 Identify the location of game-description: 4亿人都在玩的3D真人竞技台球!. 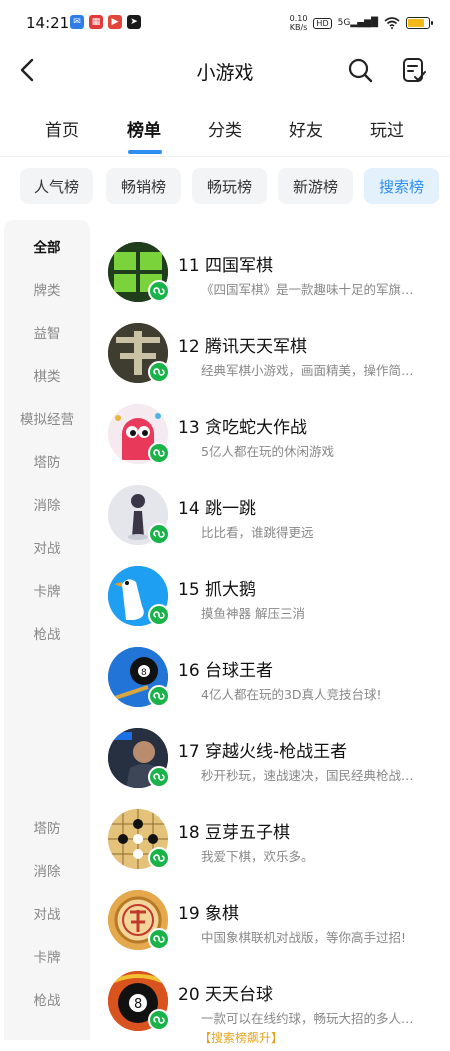
(291, 694).